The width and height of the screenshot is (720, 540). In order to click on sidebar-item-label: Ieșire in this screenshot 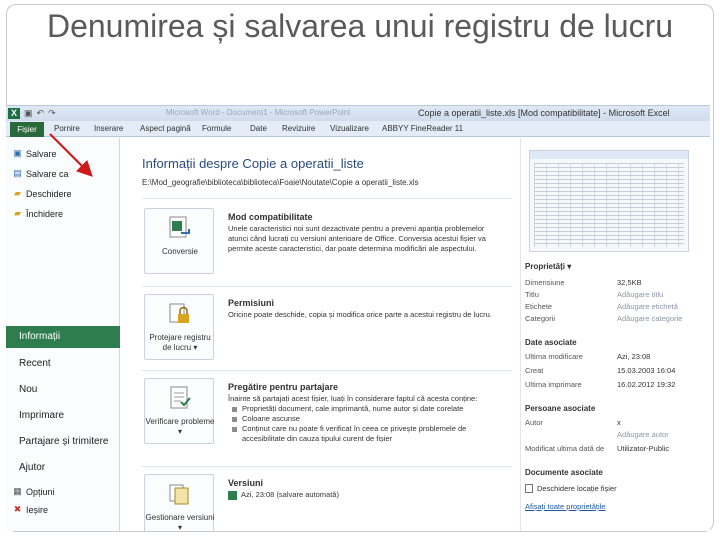, I will do `click(37, 509)`.